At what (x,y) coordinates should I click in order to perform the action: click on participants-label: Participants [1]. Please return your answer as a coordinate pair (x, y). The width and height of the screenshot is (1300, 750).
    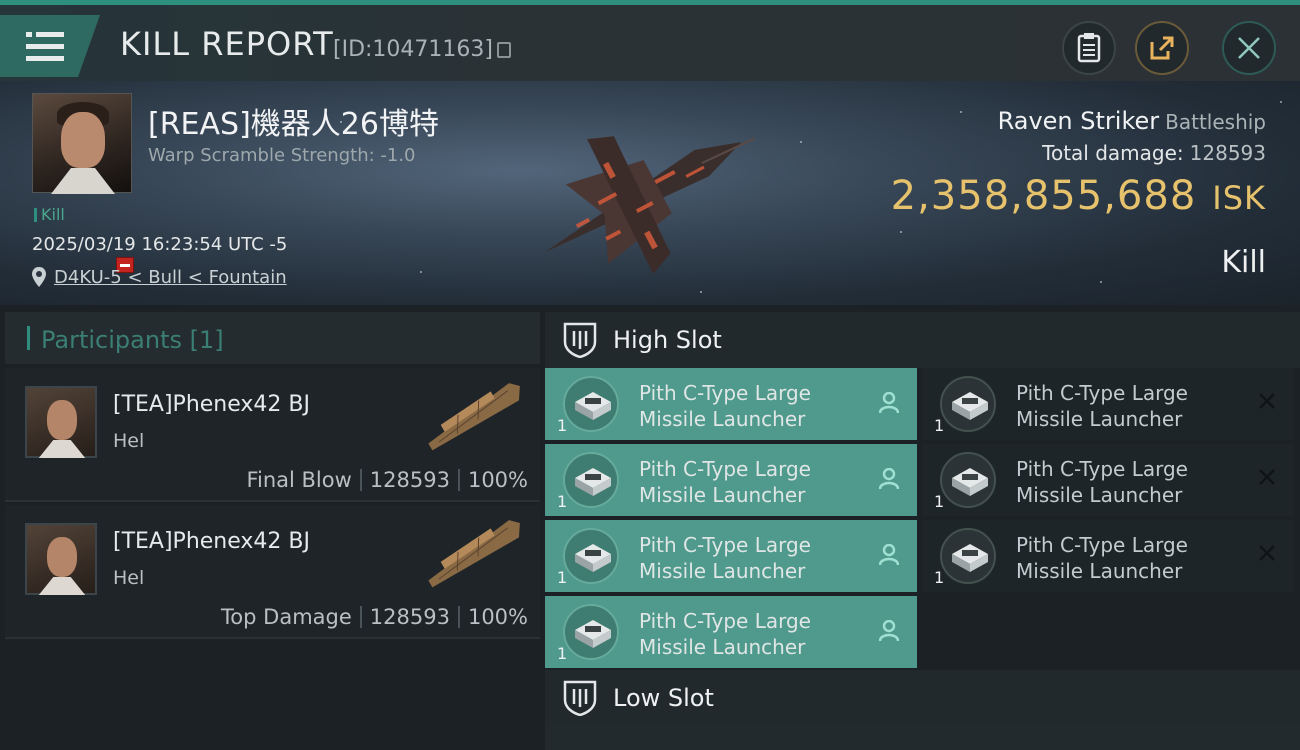
    Looking at the image, I should click on (132, 340).